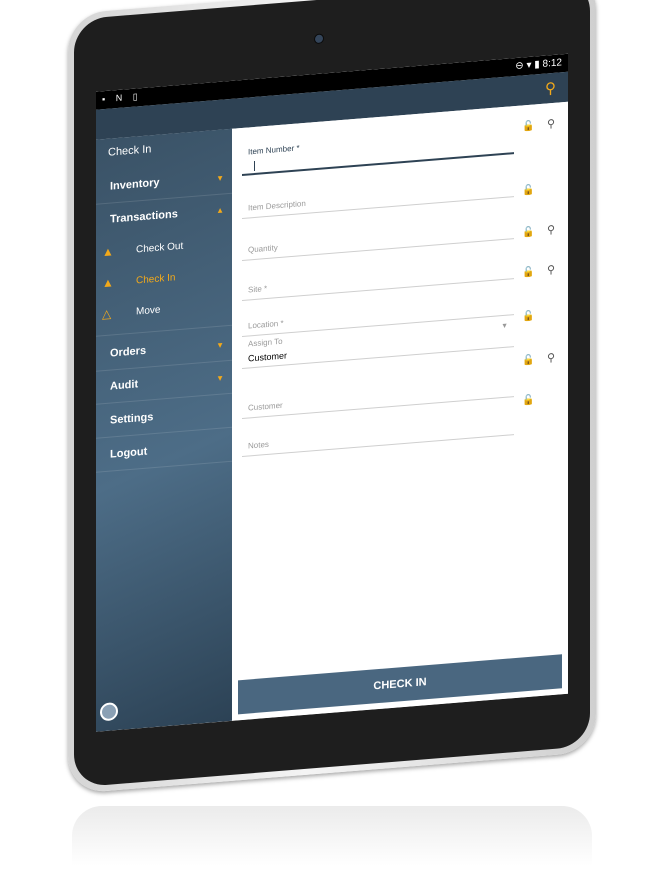 The image size is (650, 870). What do you see at coordinates (160, 248) in the screenshot?
I see `sub-item-label: Check Out` at bounding box center [160, 248].